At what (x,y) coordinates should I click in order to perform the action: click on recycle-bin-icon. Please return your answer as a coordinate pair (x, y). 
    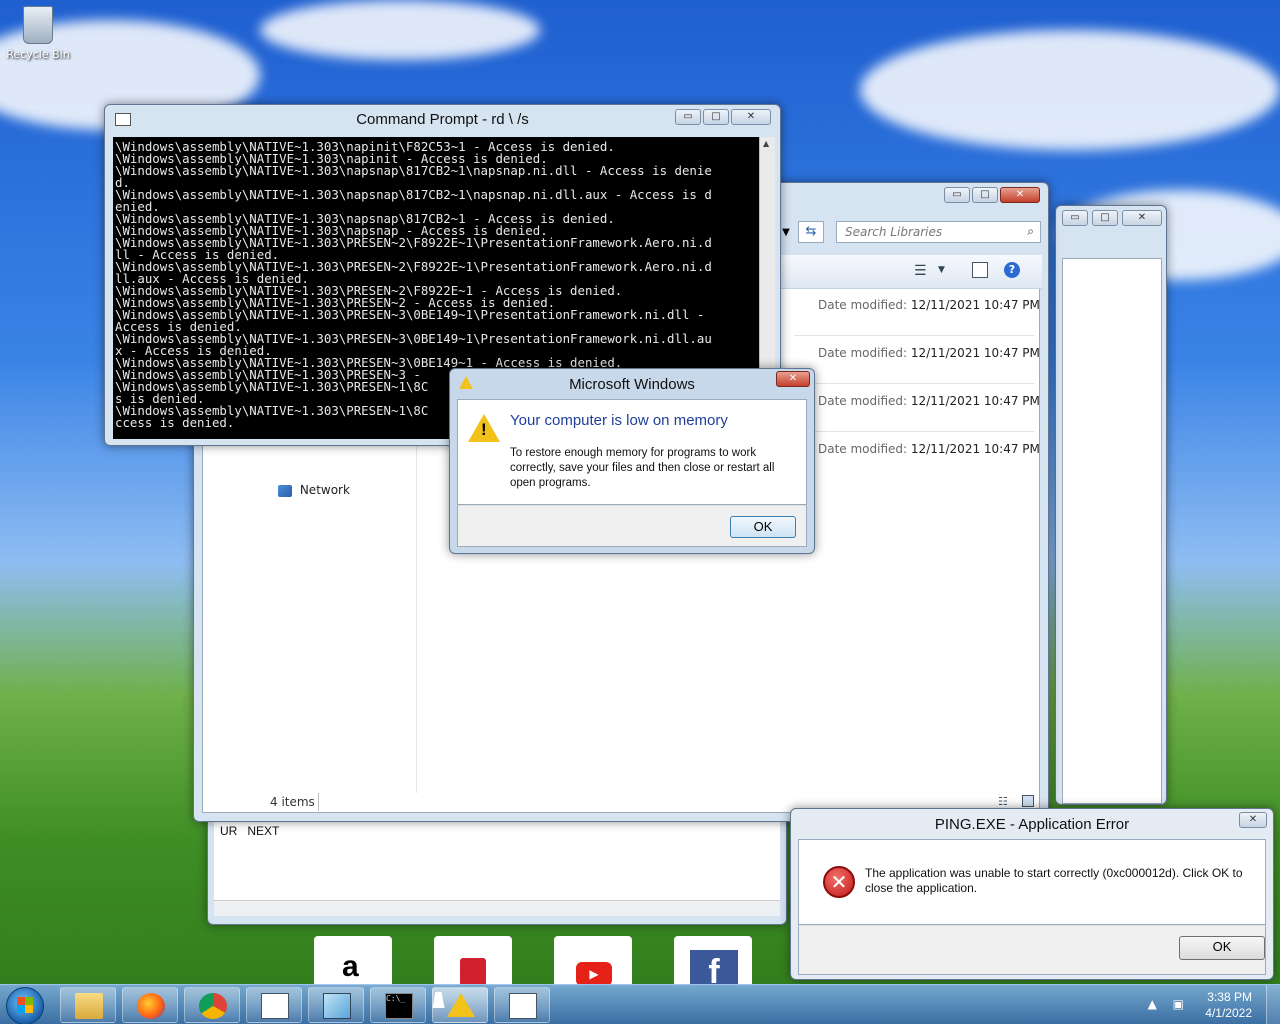
    Looking at the image, I should click on (38, 25).